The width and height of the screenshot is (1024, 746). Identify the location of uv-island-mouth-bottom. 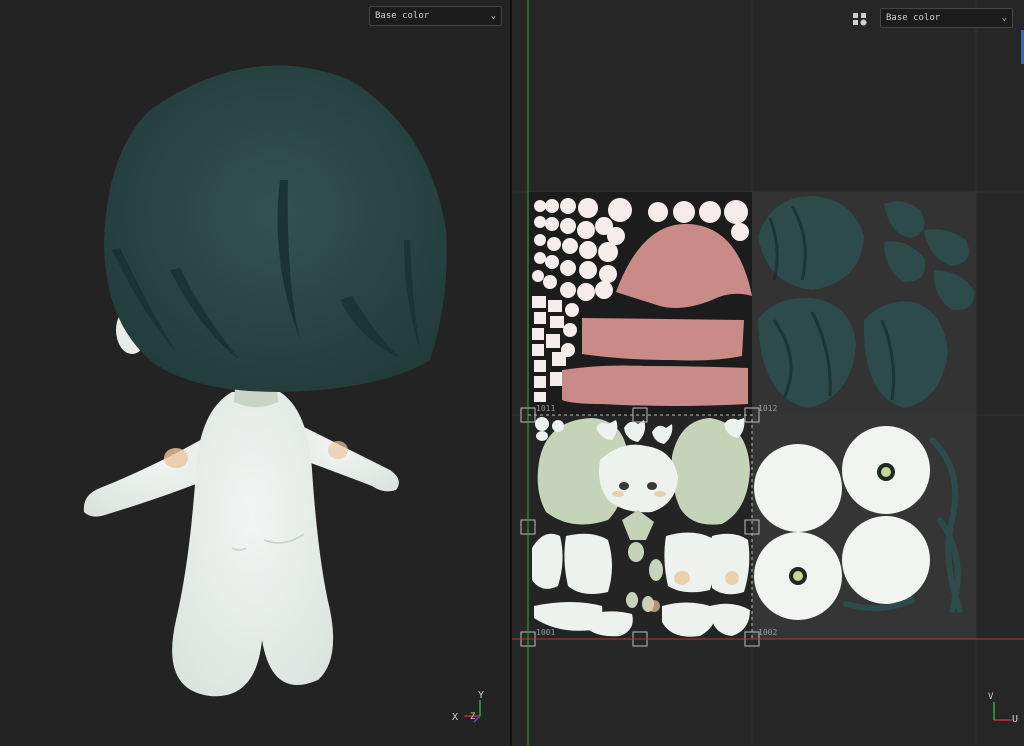
(655, 385).